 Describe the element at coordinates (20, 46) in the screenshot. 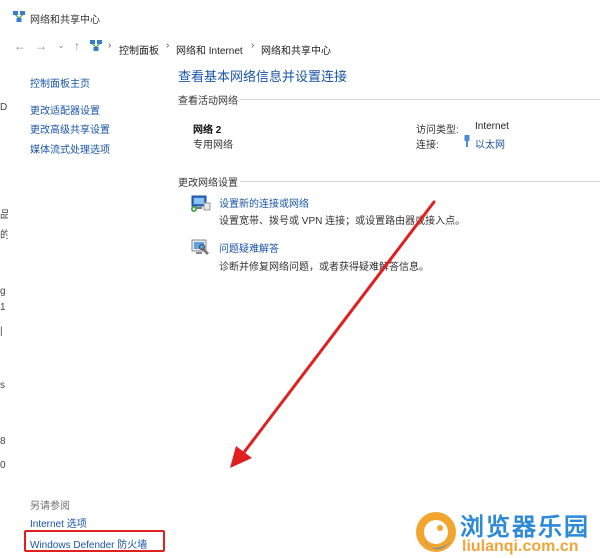

I see `back-button: ←` at that location.